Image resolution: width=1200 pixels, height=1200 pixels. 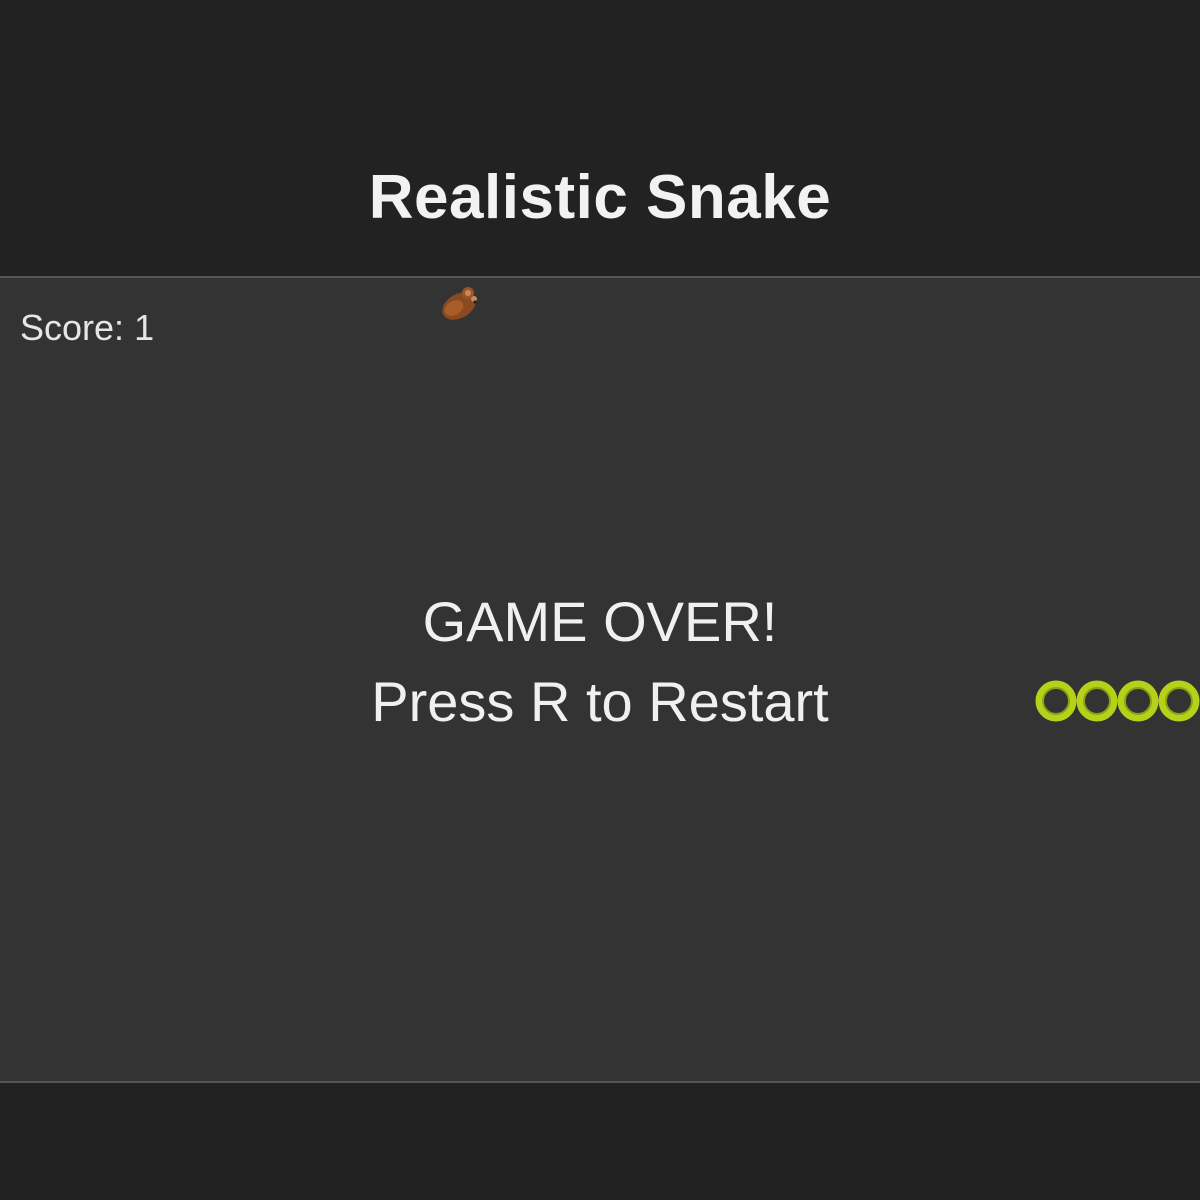 What do you see at coordinates (72, 327) in the screenshot?
I see `score-label: Score:` at bounding box center [72, 327].